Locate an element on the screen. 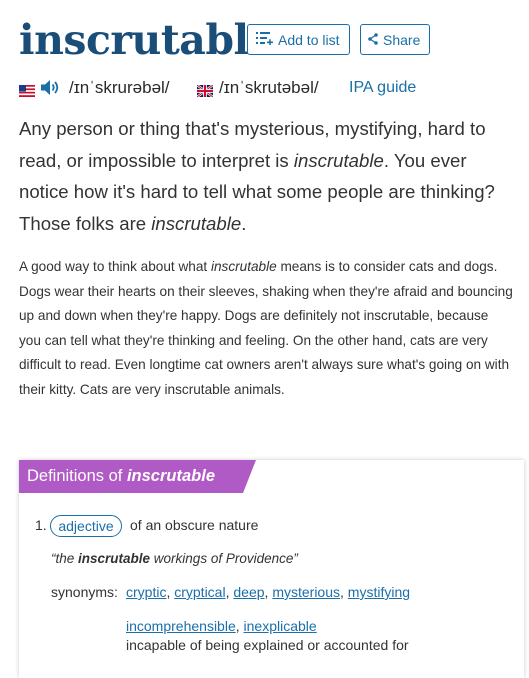  share-label: Share is located at coordinates (402, 39).